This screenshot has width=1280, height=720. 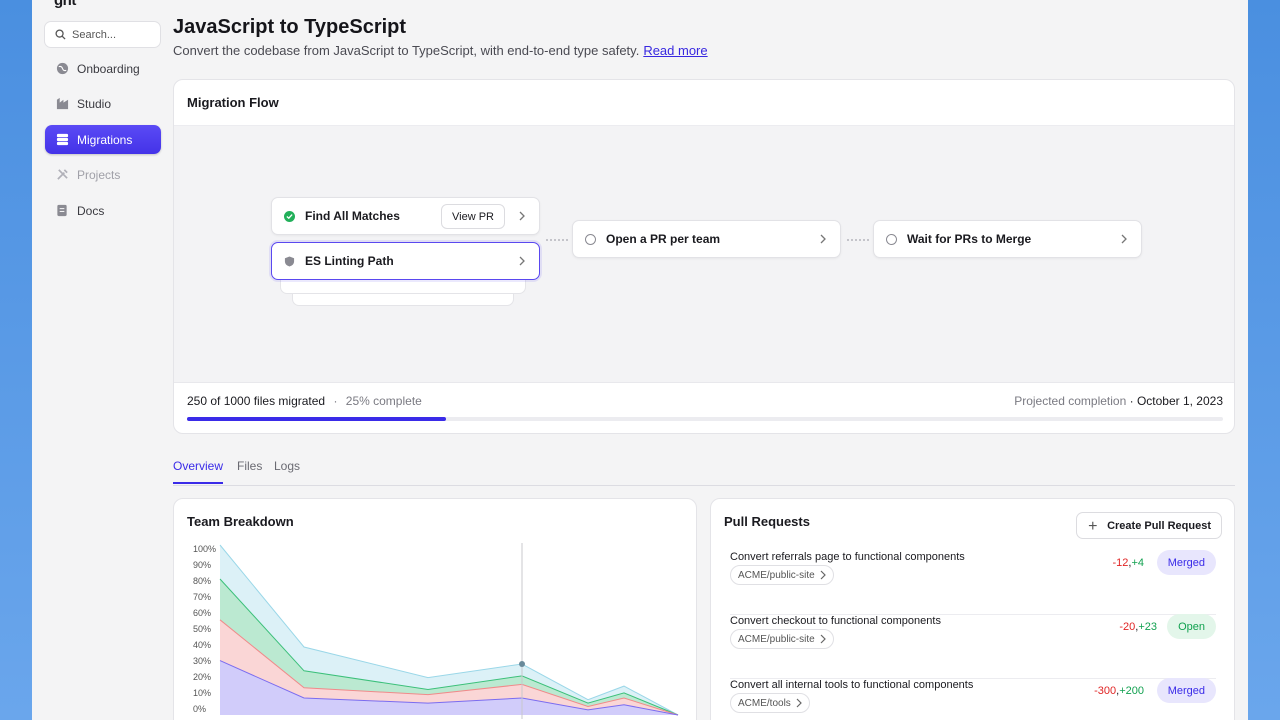 I want to click on diff-additions: +200, so click(x=1131, y=691).